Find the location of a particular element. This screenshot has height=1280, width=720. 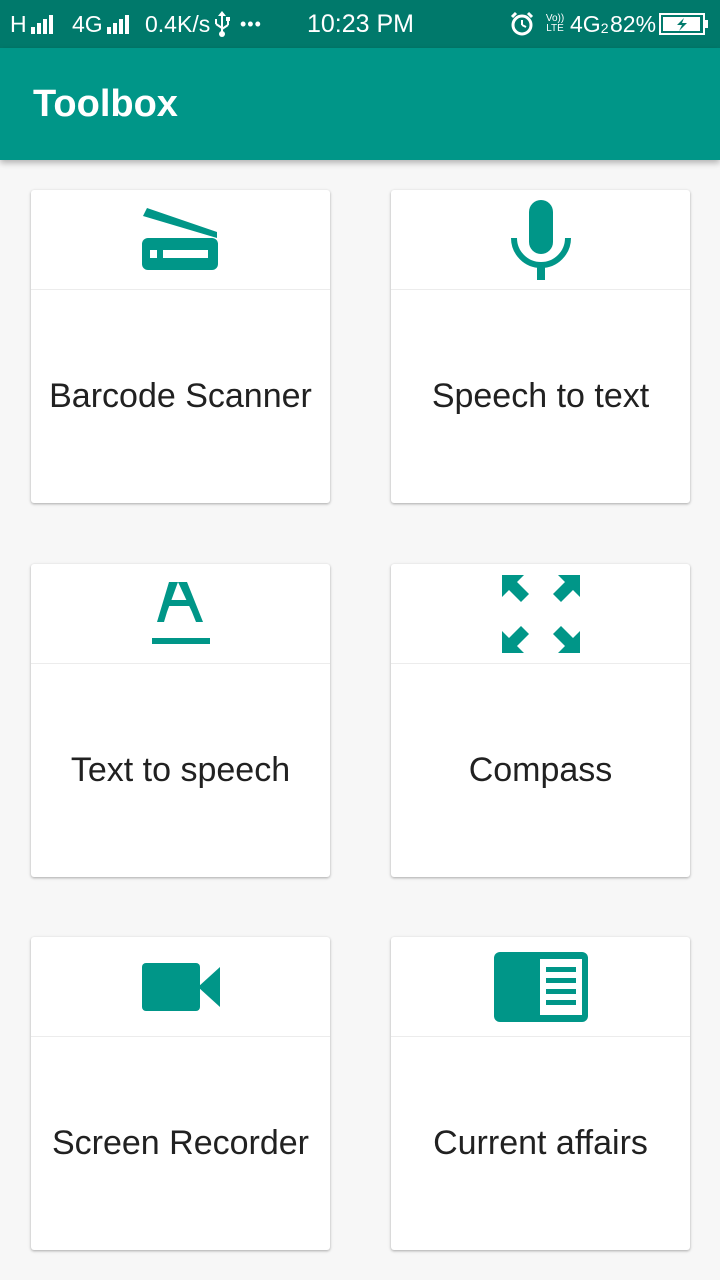

card-label: Compass is located at coordinates (540, 770).